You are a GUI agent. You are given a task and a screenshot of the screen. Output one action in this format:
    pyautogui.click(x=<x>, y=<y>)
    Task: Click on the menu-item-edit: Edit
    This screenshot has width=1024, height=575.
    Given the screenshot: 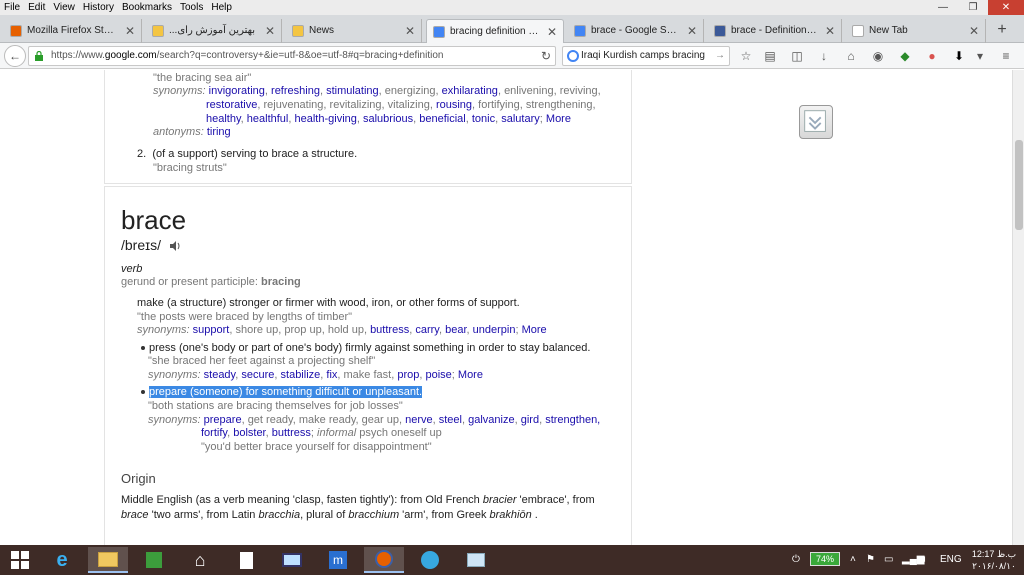 What is the action you would take?
    pyautogui.click(x=36, y=7)
    